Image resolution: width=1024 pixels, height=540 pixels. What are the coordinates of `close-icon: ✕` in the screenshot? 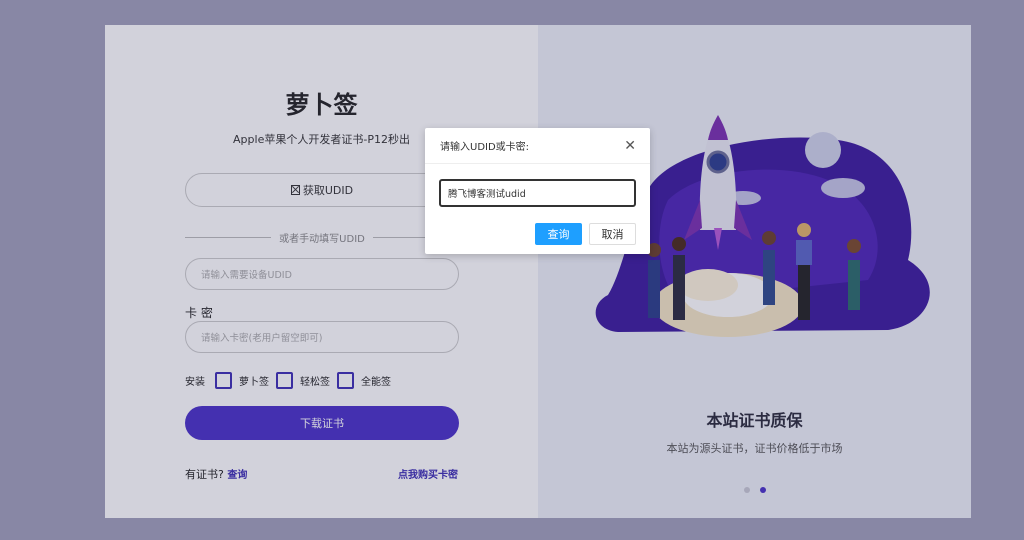 It's located at (630, 146).